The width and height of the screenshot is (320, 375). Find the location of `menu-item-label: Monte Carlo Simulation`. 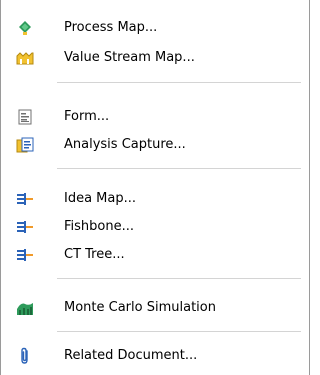

menu-item-label: Monte Carlo Simulation is located at coordinates (140, 307).